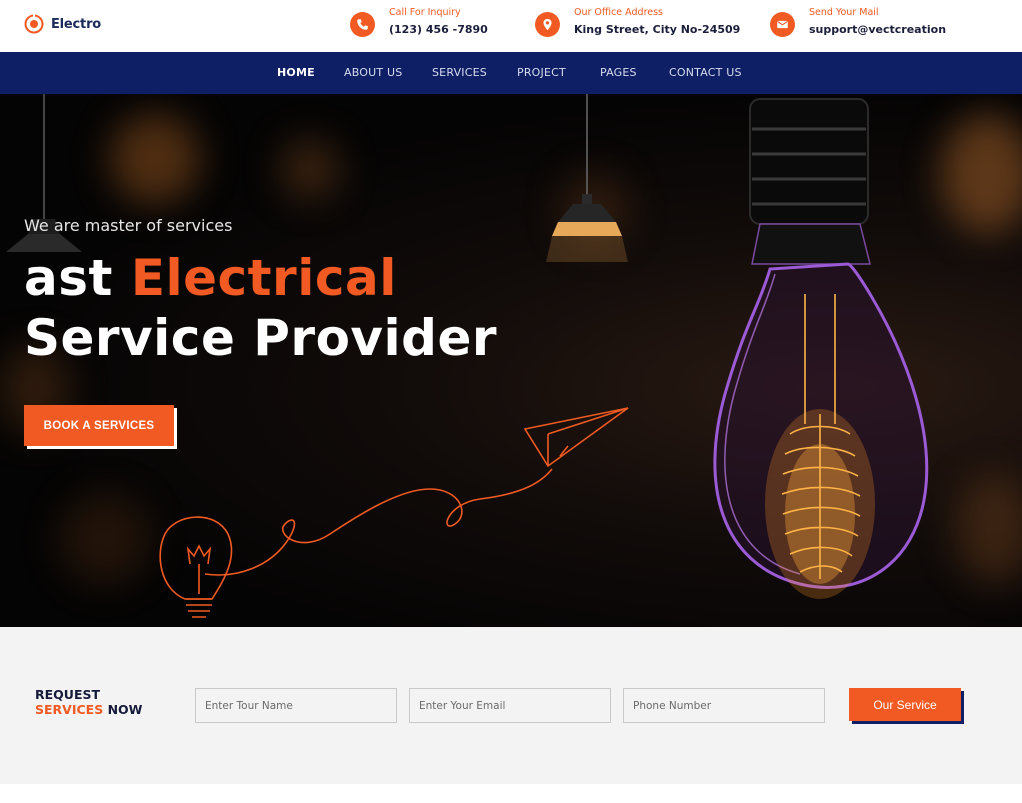 The image size is (1022, 803). I want to click on contact-phone: Call For Inquiry (123) 456 -7890, so click(419, 24).